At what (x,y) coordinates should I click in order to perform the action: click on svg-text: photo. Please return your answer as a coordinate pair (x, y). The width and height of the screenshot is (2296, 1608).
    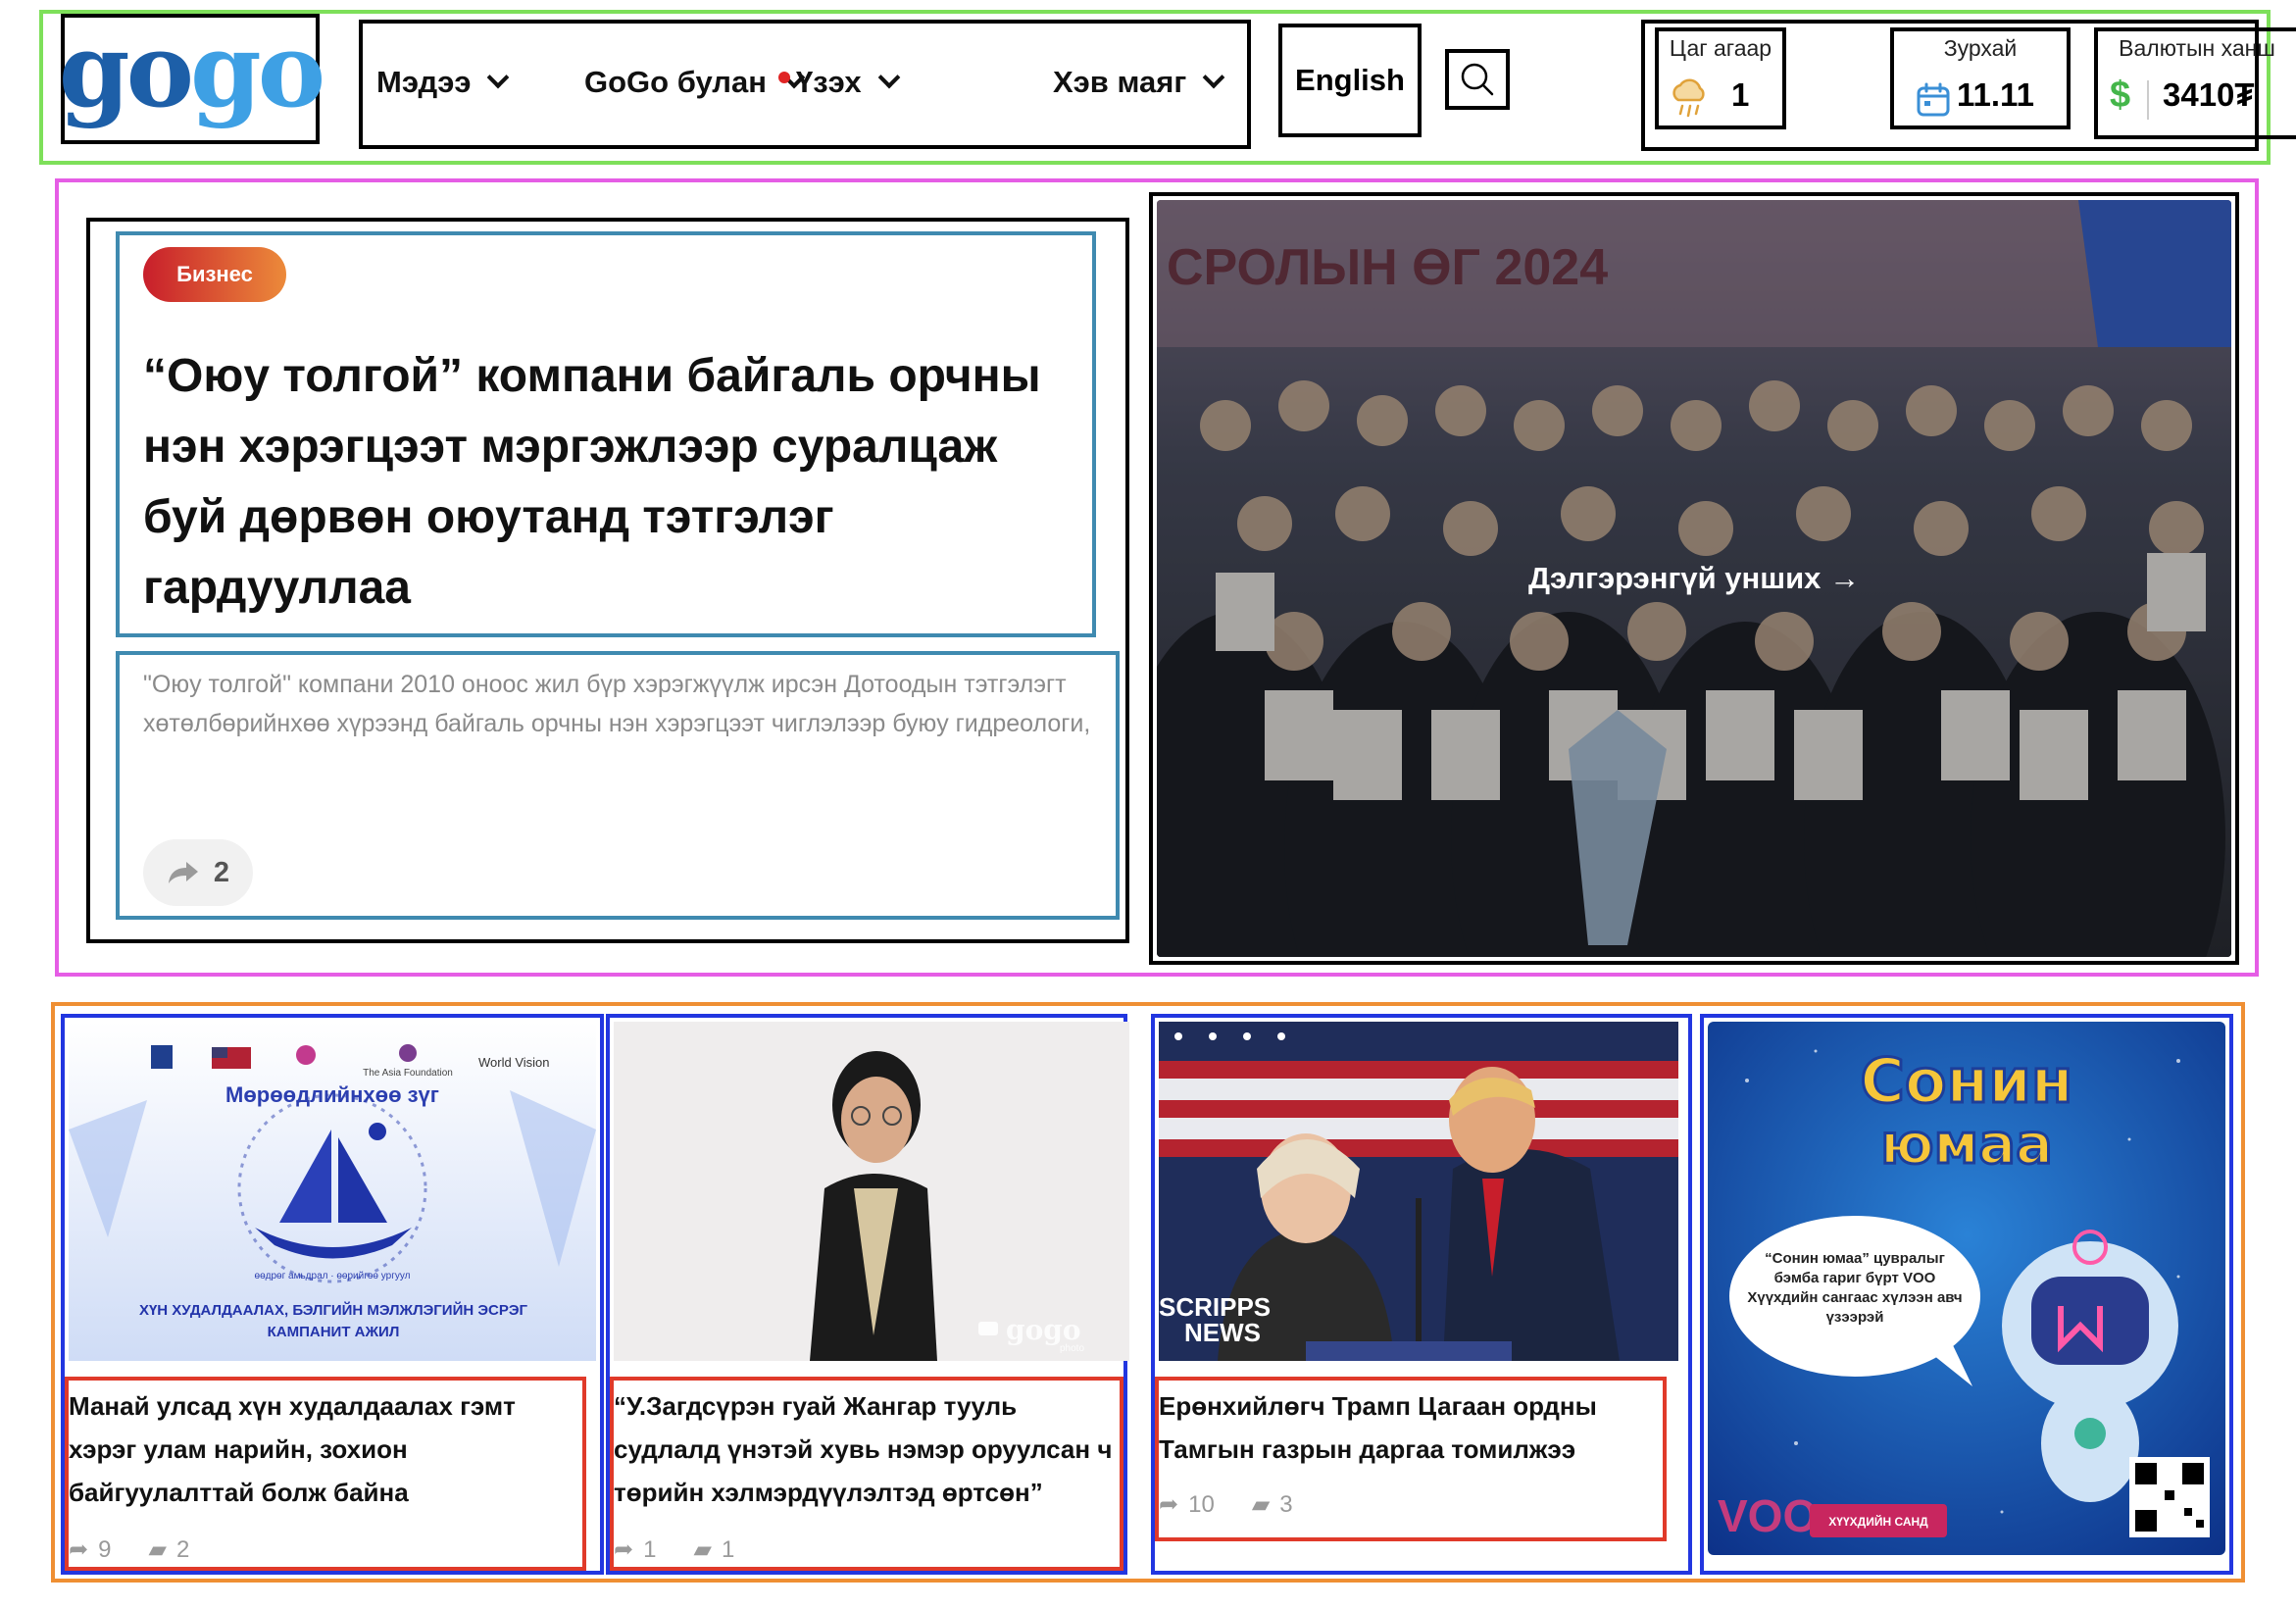
    Looking at the image, I should click on (1072, 1348).